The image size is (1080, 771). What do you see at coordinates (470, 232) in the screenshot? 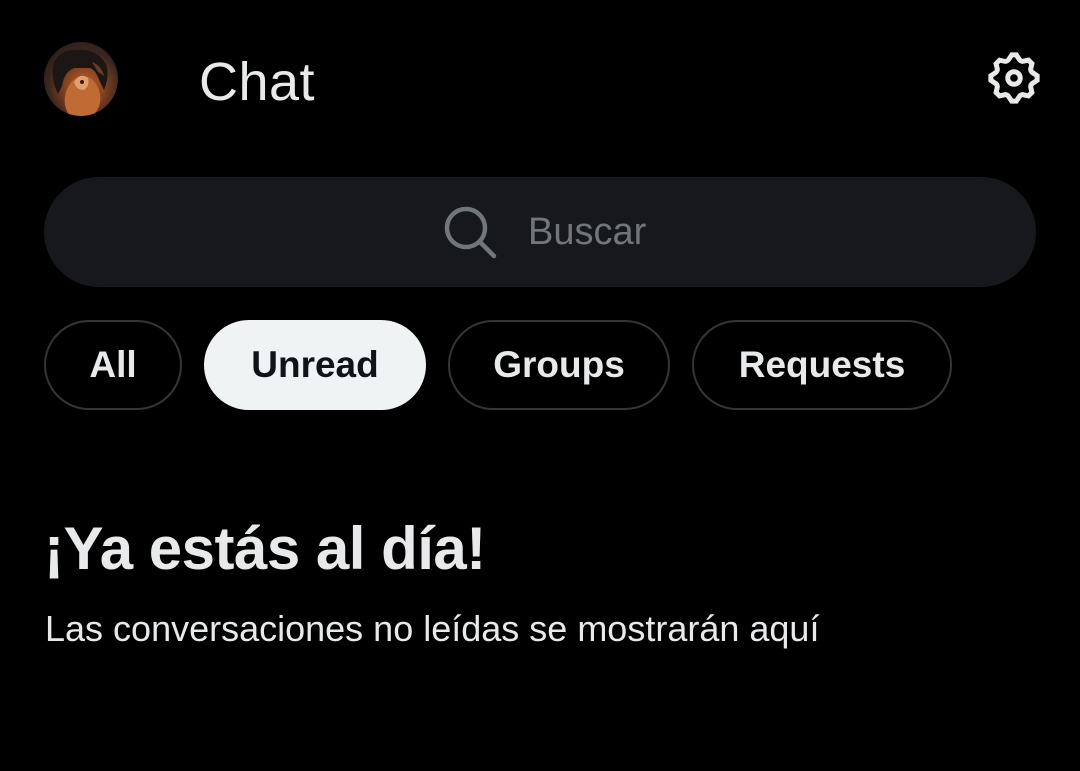
I see `search-icon` at bounding box center [470, 232].